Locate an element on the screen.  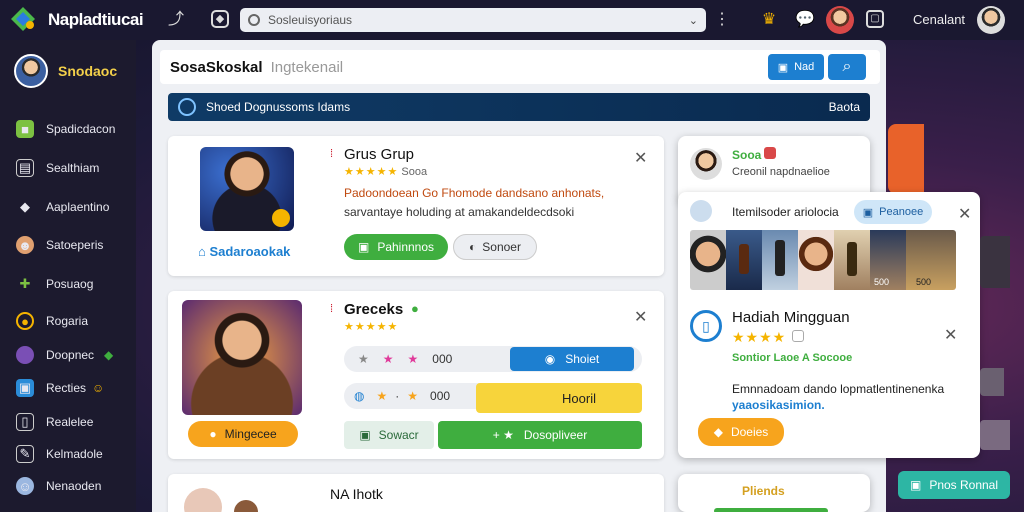
thumbnail-strip: 500 500 is located at coordinates (823, 260).